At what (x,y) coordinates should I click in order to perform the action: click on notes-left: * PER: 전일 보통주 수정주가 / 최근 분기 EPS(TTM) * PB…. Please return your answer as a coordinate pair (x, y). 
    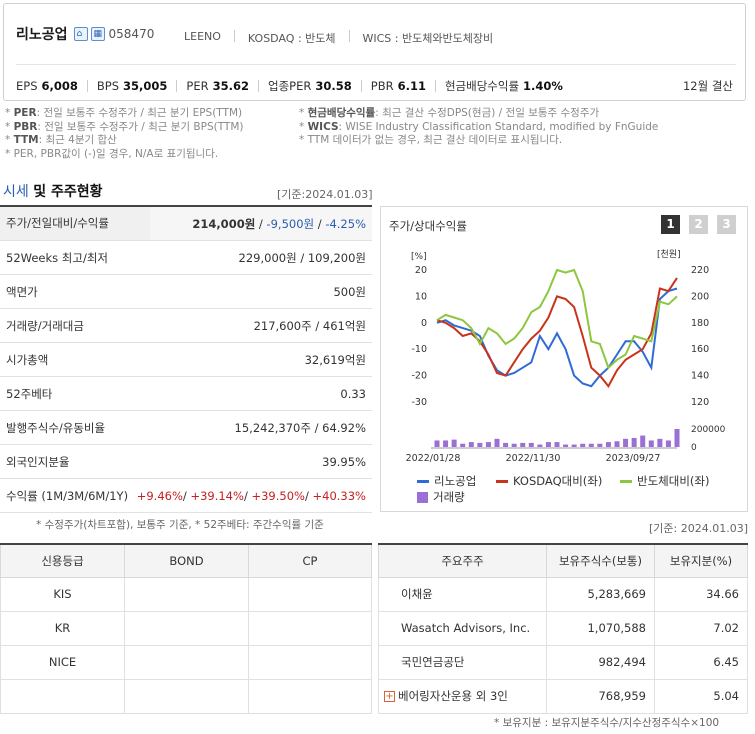
    Looking at the image, I should click on (124, 133).